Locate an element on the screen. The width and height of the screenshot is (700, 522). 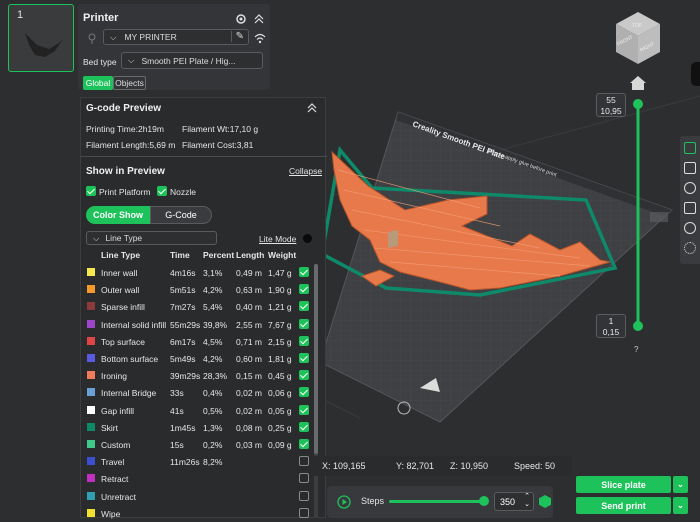
cell-name: Travel is located at coordinates (113, 462).